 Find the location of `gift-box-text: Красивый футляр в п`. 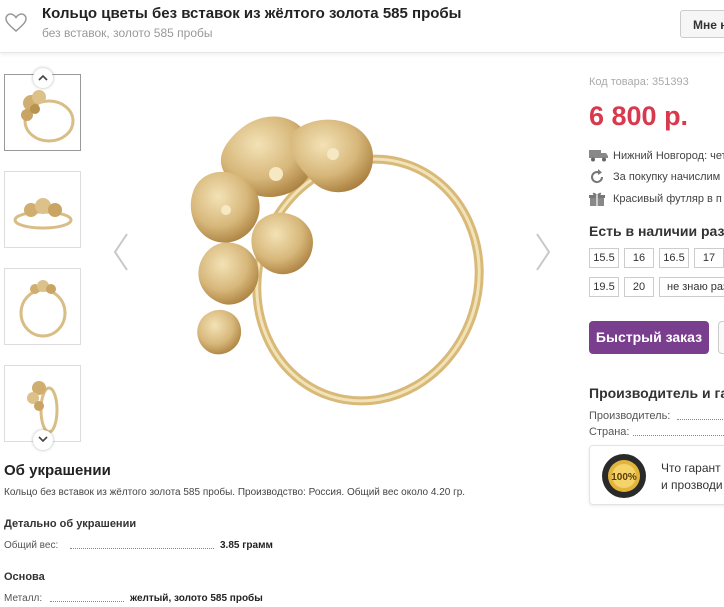

gift-box-text: Красивый футляр в п is located at coordinates (667, 199).